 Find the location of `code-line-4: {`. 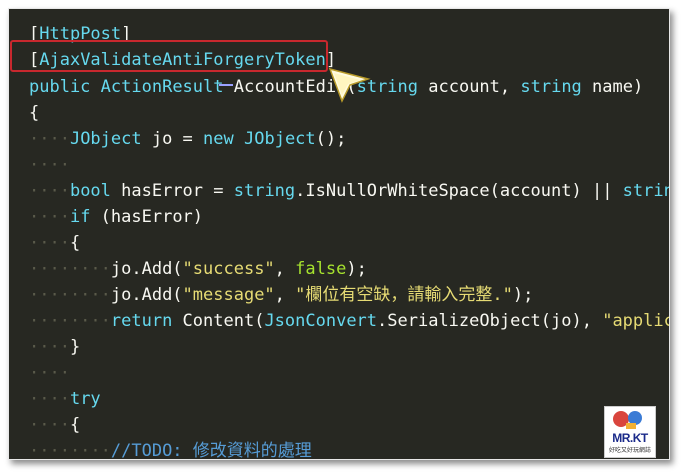

code-line-4: { is located at coordinates (34, 113).